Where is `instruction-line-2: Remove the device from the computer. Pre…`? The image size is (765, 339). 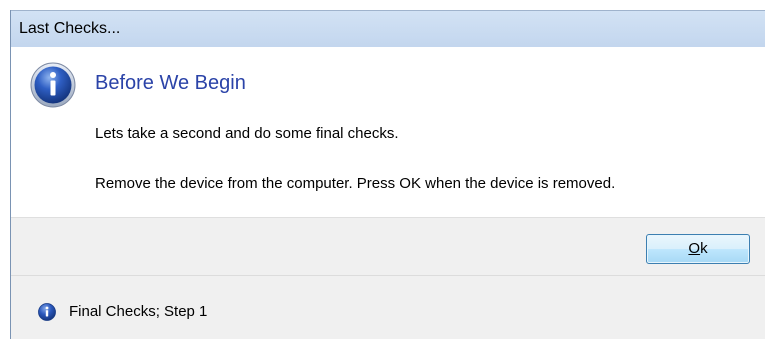
instruction-line-2: Remove the device from the computer. Pre… is located at coordinates (355, 183).